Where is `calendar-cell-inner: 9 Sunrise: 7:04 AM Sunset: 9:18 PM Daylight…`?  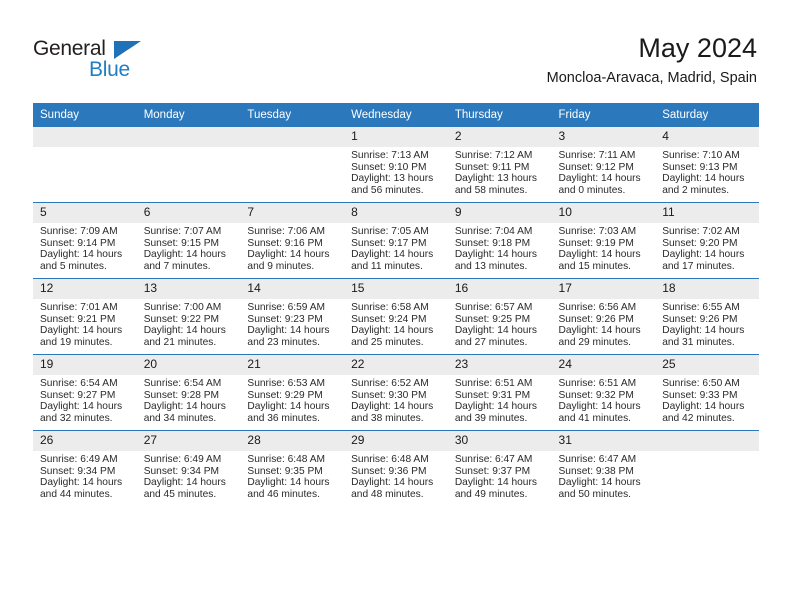
calendar-cell-inner: 9 Sunrise: 7:04 AM Sunset: 9:18 PM Daylight… is located at coordinates (499, 240).